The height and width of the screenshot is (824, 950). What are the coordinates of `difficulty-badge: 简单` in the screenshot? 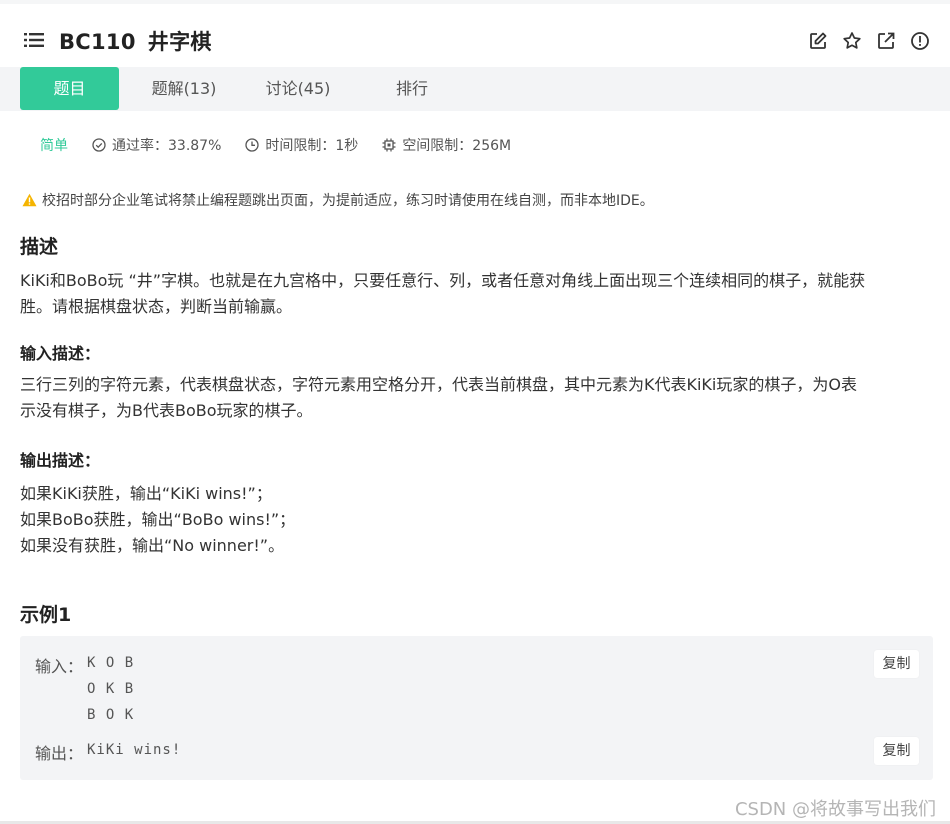 It's located at (54, 146).